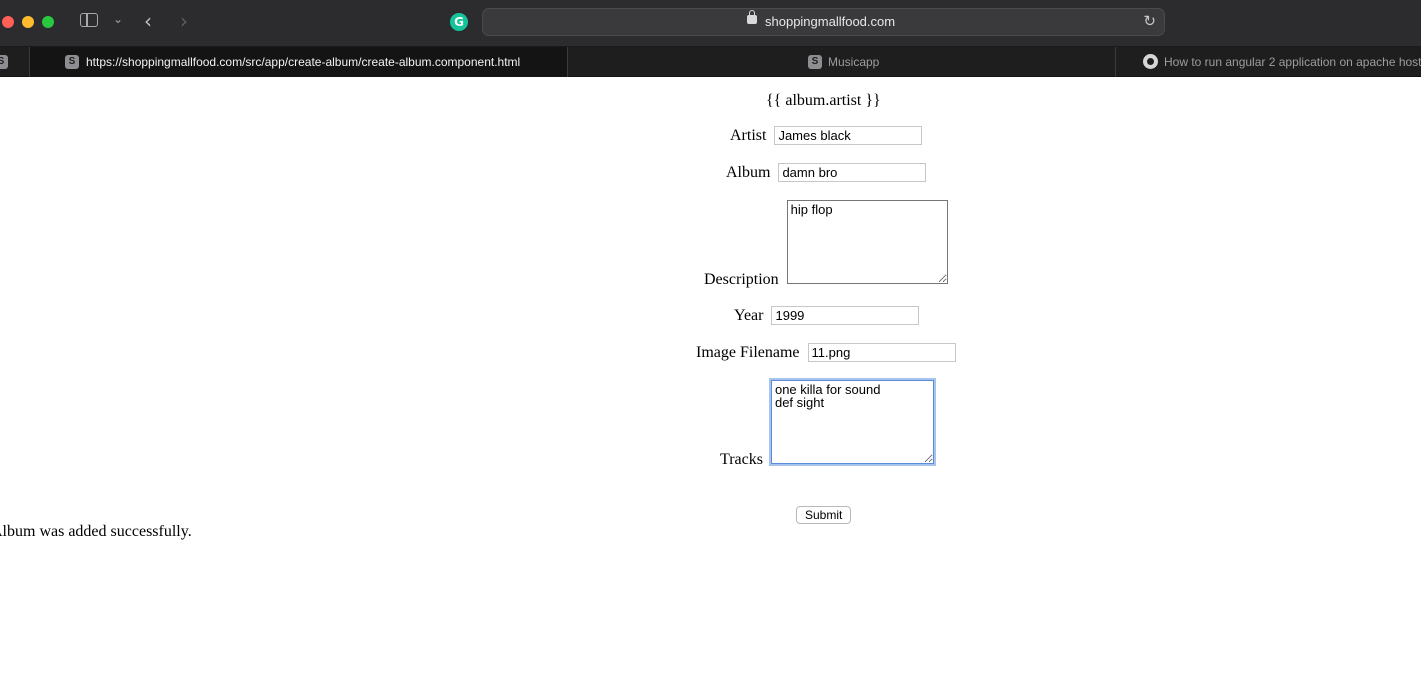 The width and height of the screenshot is (1421, 690). Describe the element at coordinates (881, 352) in the screenshot. I see `image-filename-input` at that location.